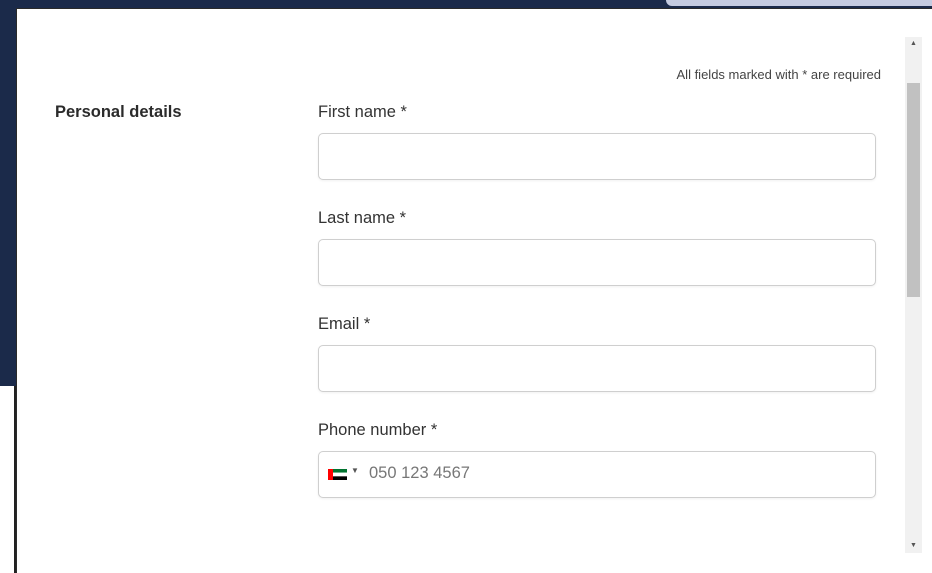 The image size is (932, 573). Describe the element at coordinates (419, 473) in the screenshot. I see `phone-placeholder: 050 123 4567` at that location.